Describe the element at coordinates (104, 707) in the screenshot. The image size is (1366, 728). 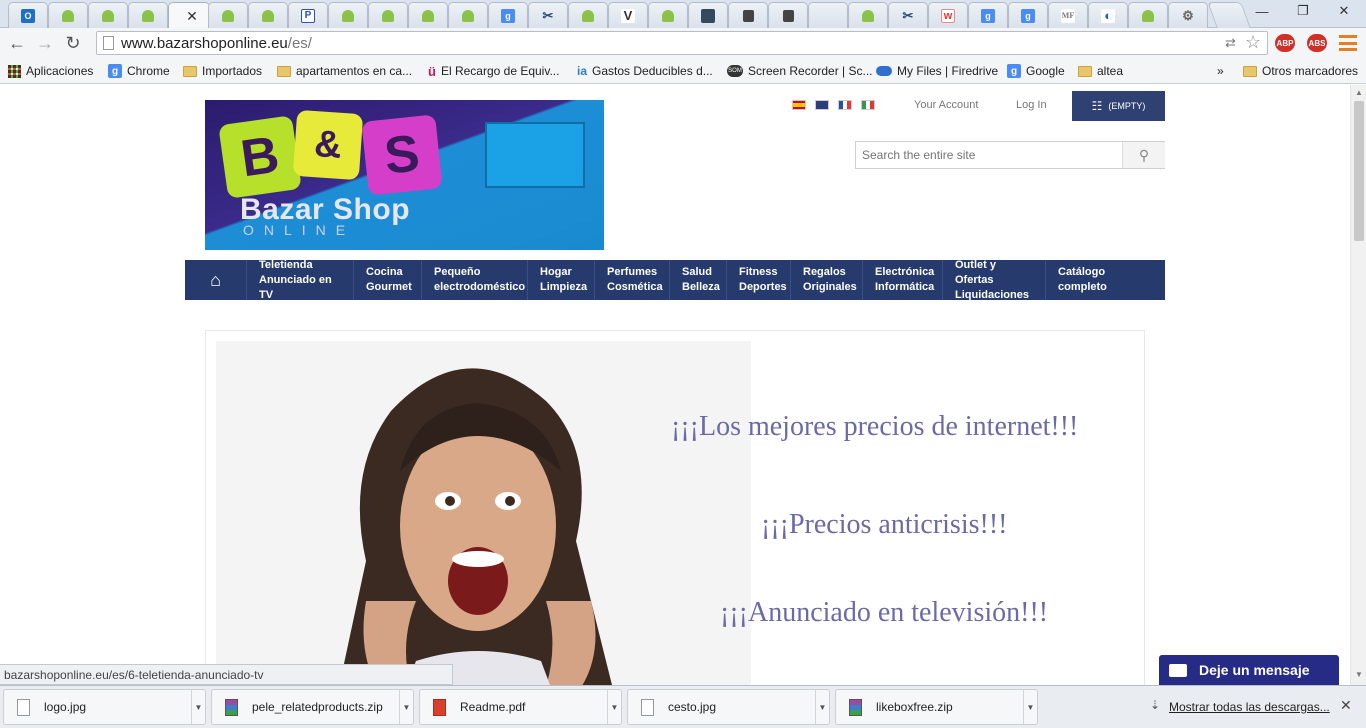
I see `download-item: logo.jpg ▼` at that location.